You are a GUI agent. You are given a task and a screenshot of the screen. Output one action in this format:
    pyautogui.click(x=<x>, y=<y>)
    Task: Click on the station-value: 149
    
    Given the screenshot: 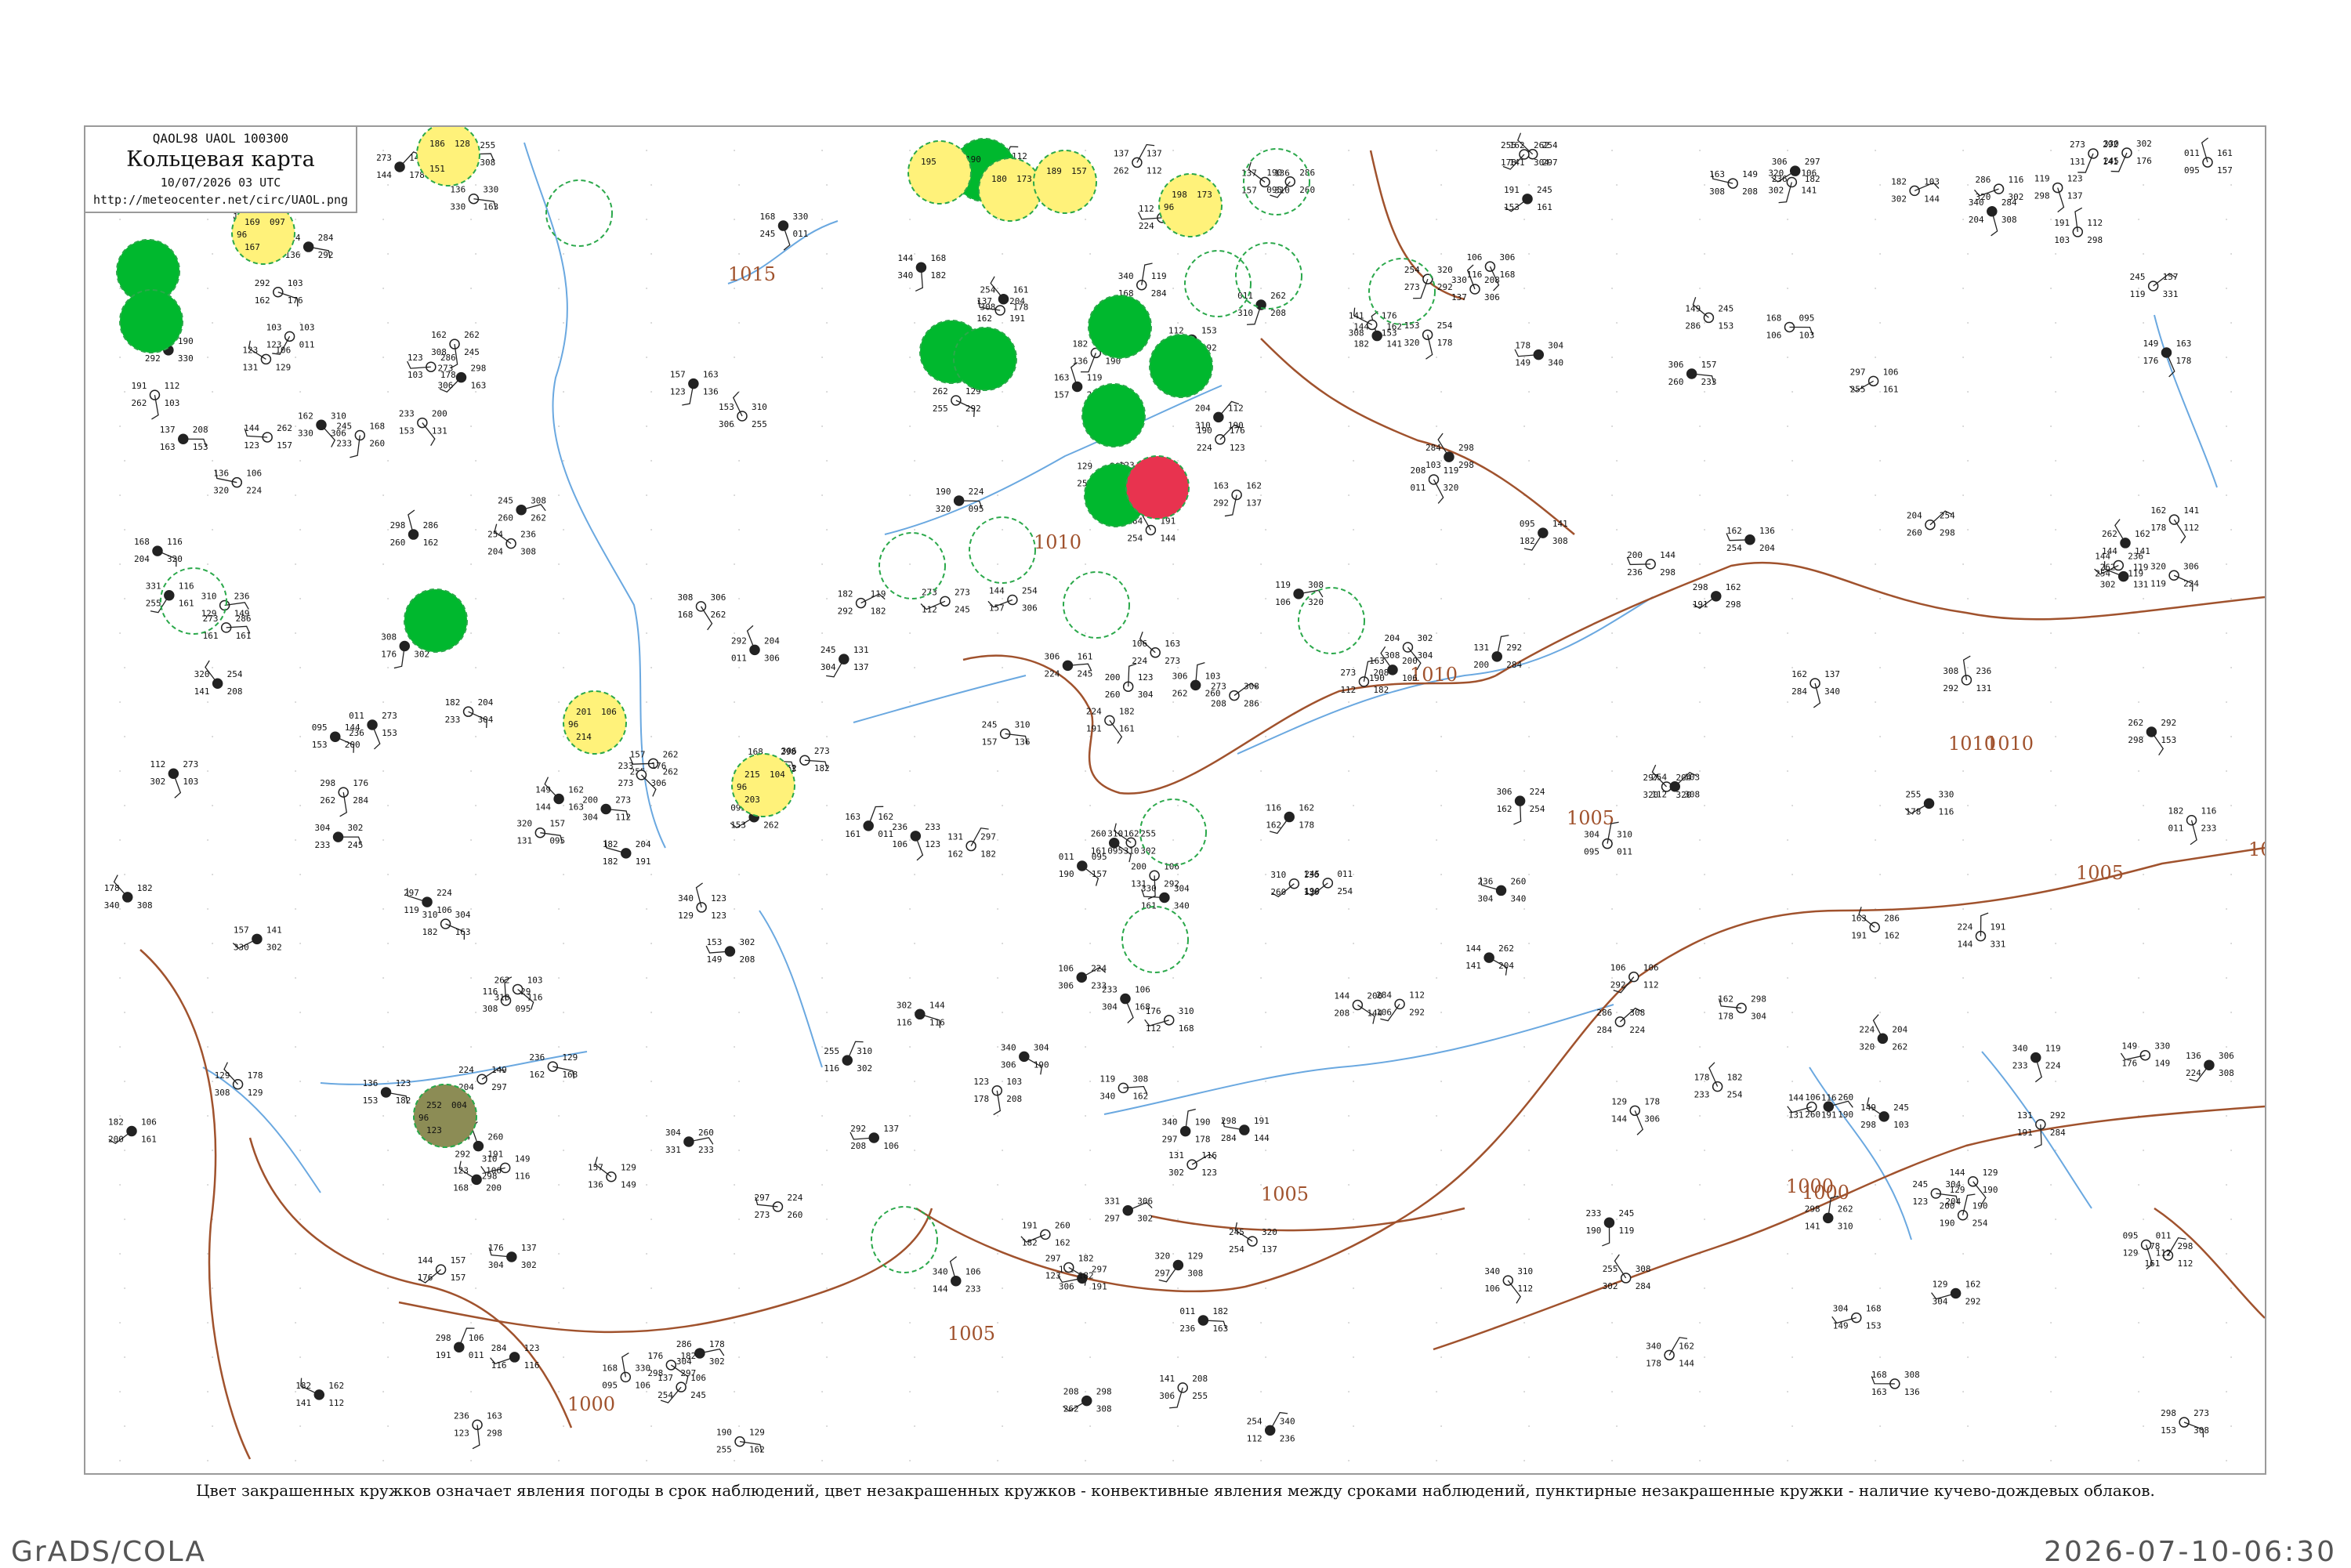 What is the action you would take?
    pyautogui.click(x=1841, y=1326)
    